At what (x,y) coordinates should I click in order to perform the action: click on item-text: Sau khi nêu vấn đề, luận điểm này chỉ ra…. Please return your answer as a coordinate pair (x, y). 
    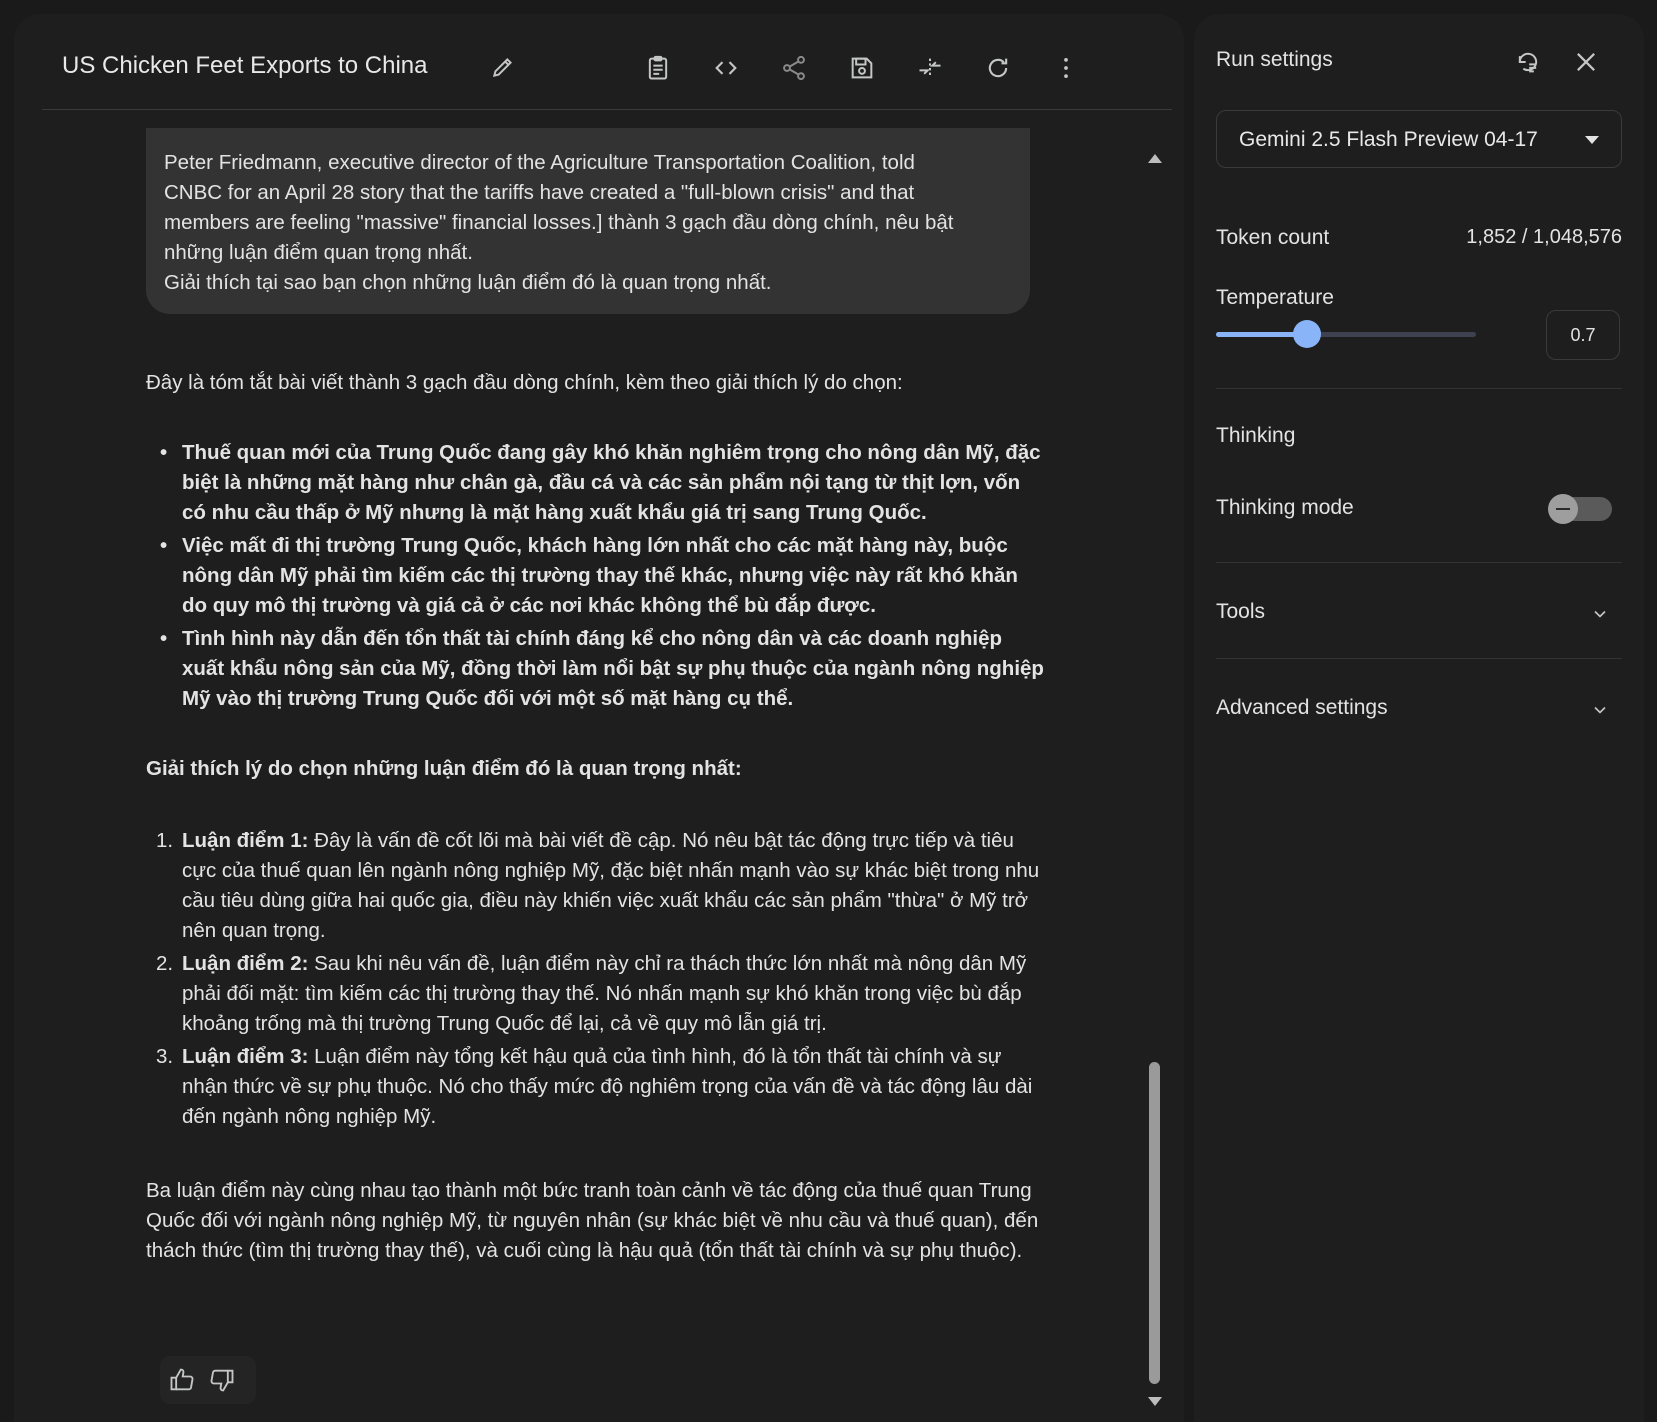
    Looking at the image, I should click on (604, 993).